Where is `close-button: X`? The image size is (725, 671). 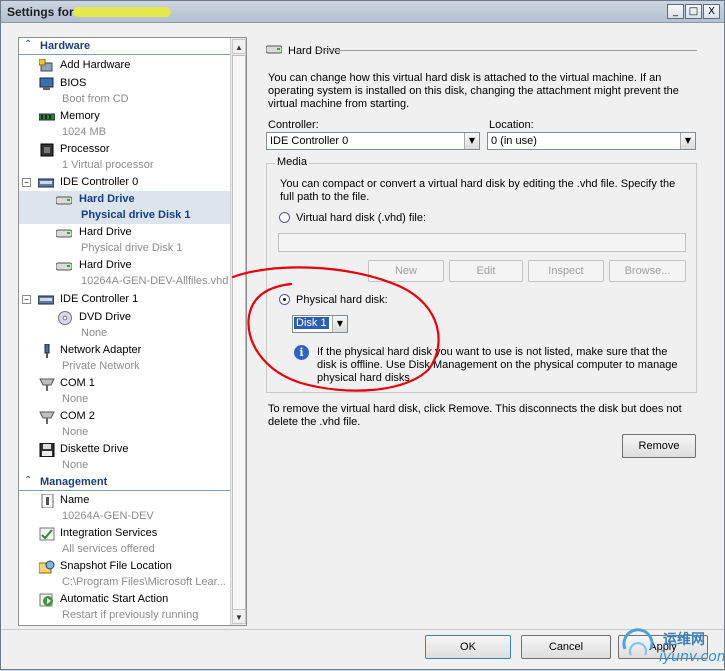
close-button: X is located at coordinates (711, 11).